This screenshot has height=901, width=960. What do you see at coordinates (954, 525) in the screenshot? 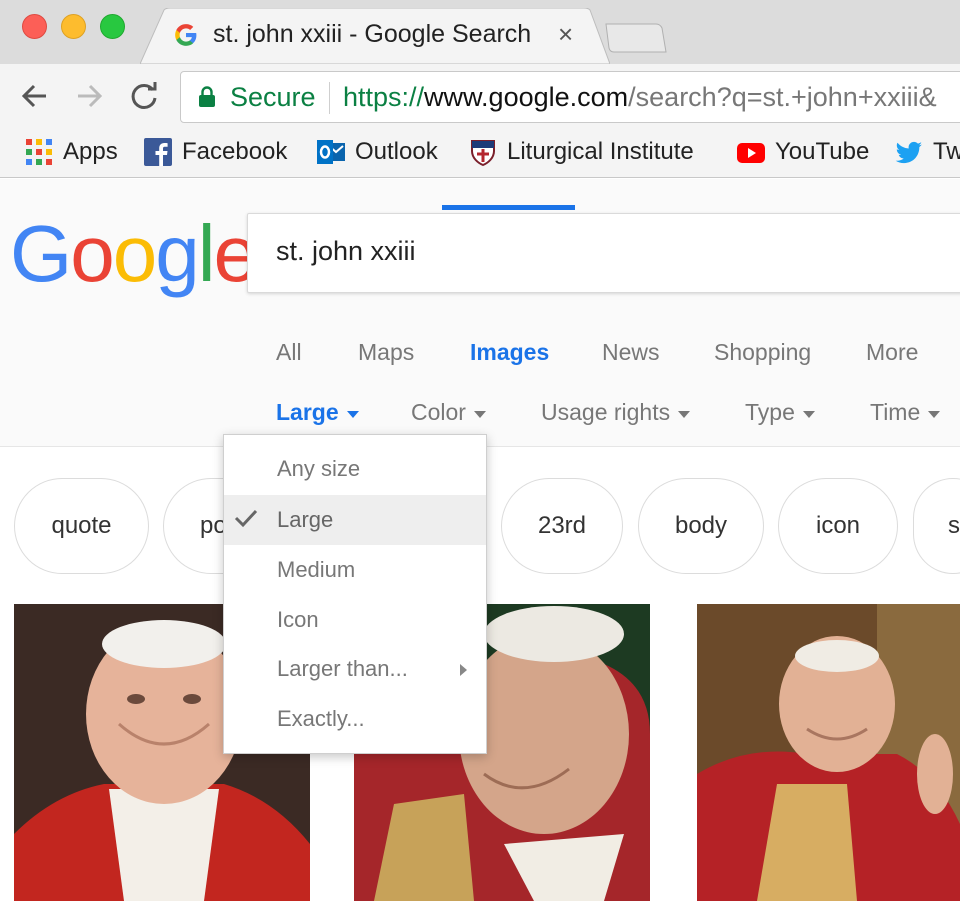
I see `chip-label: s` at bounding box center [954, 525].